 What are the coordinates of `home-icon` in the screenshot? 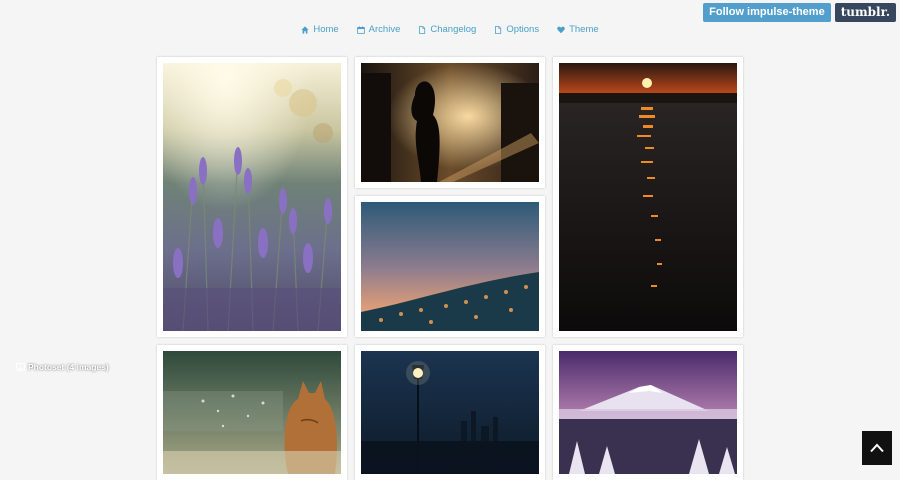 It's located at (305, 29).